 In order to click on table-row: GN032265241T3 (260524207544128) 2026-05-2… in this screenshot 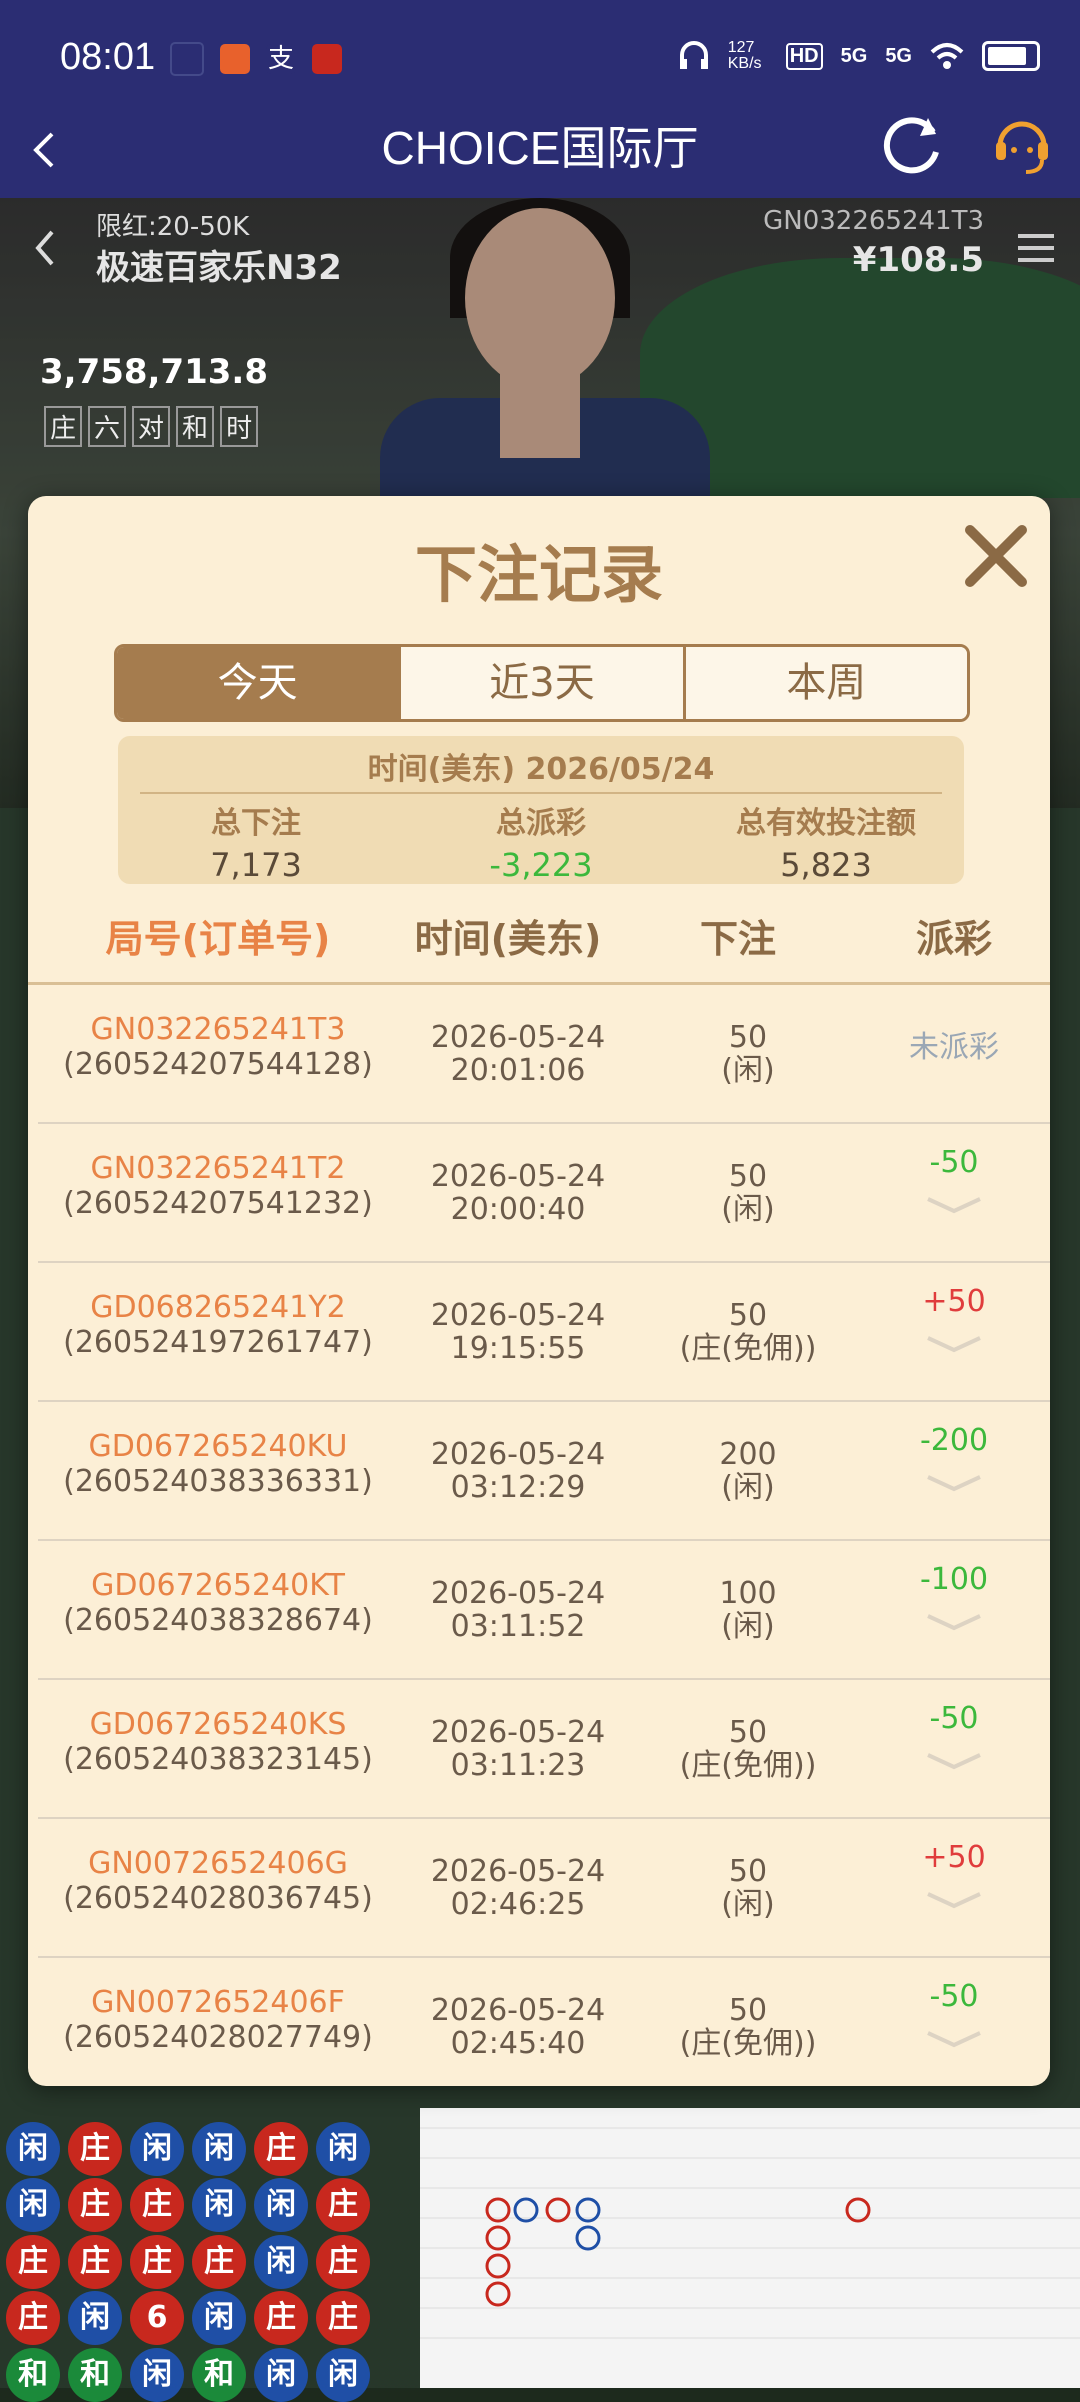, I will do `click(544, 1054)`.